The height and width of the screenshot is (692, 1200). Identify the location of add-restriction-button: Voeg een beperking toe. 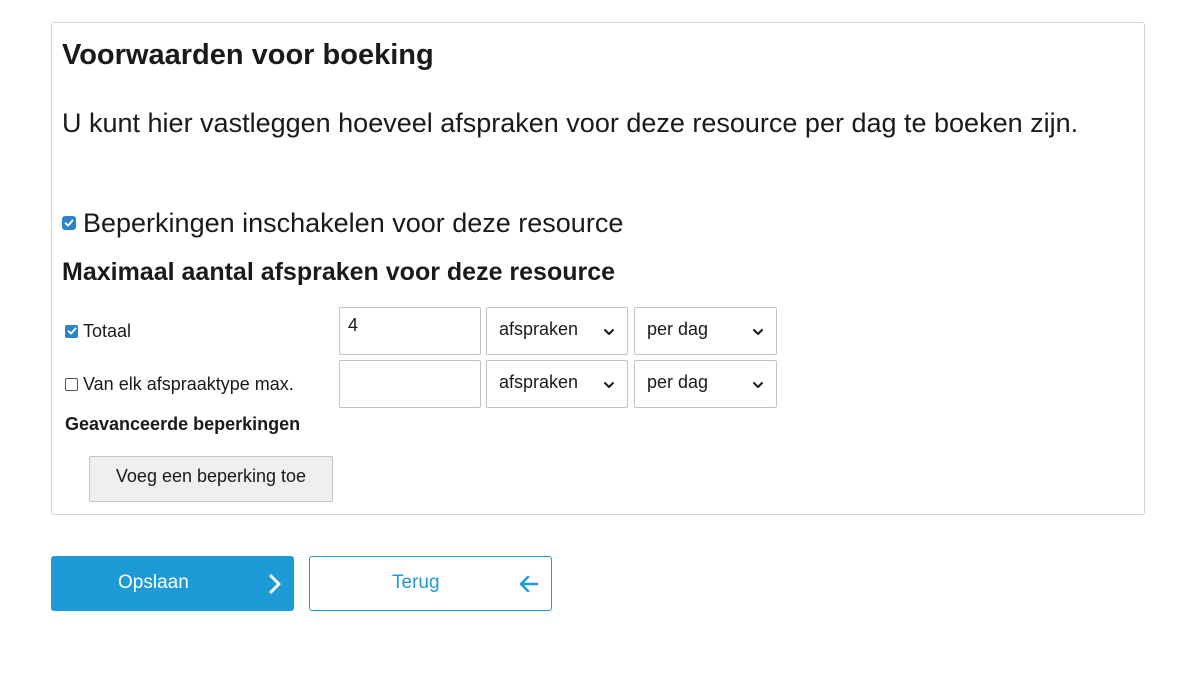
(211, 479).